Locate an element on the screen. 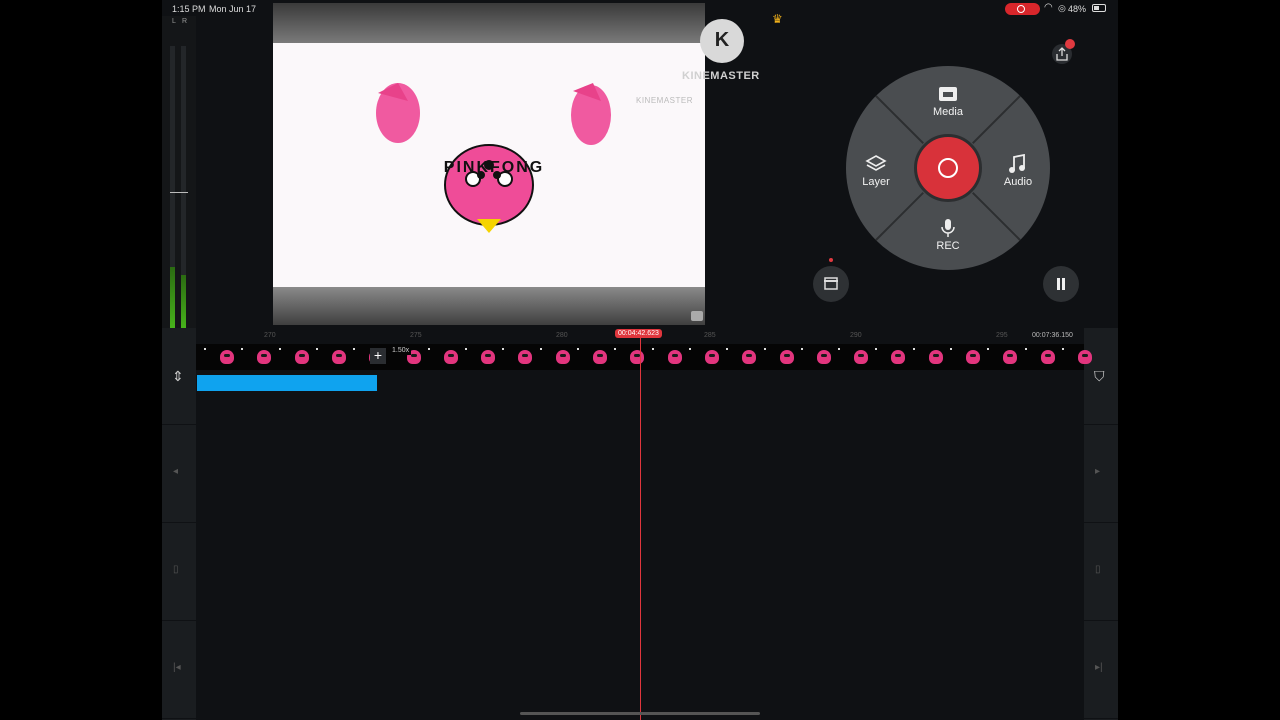  meter-left-bar is located at coordinates (172, 193).